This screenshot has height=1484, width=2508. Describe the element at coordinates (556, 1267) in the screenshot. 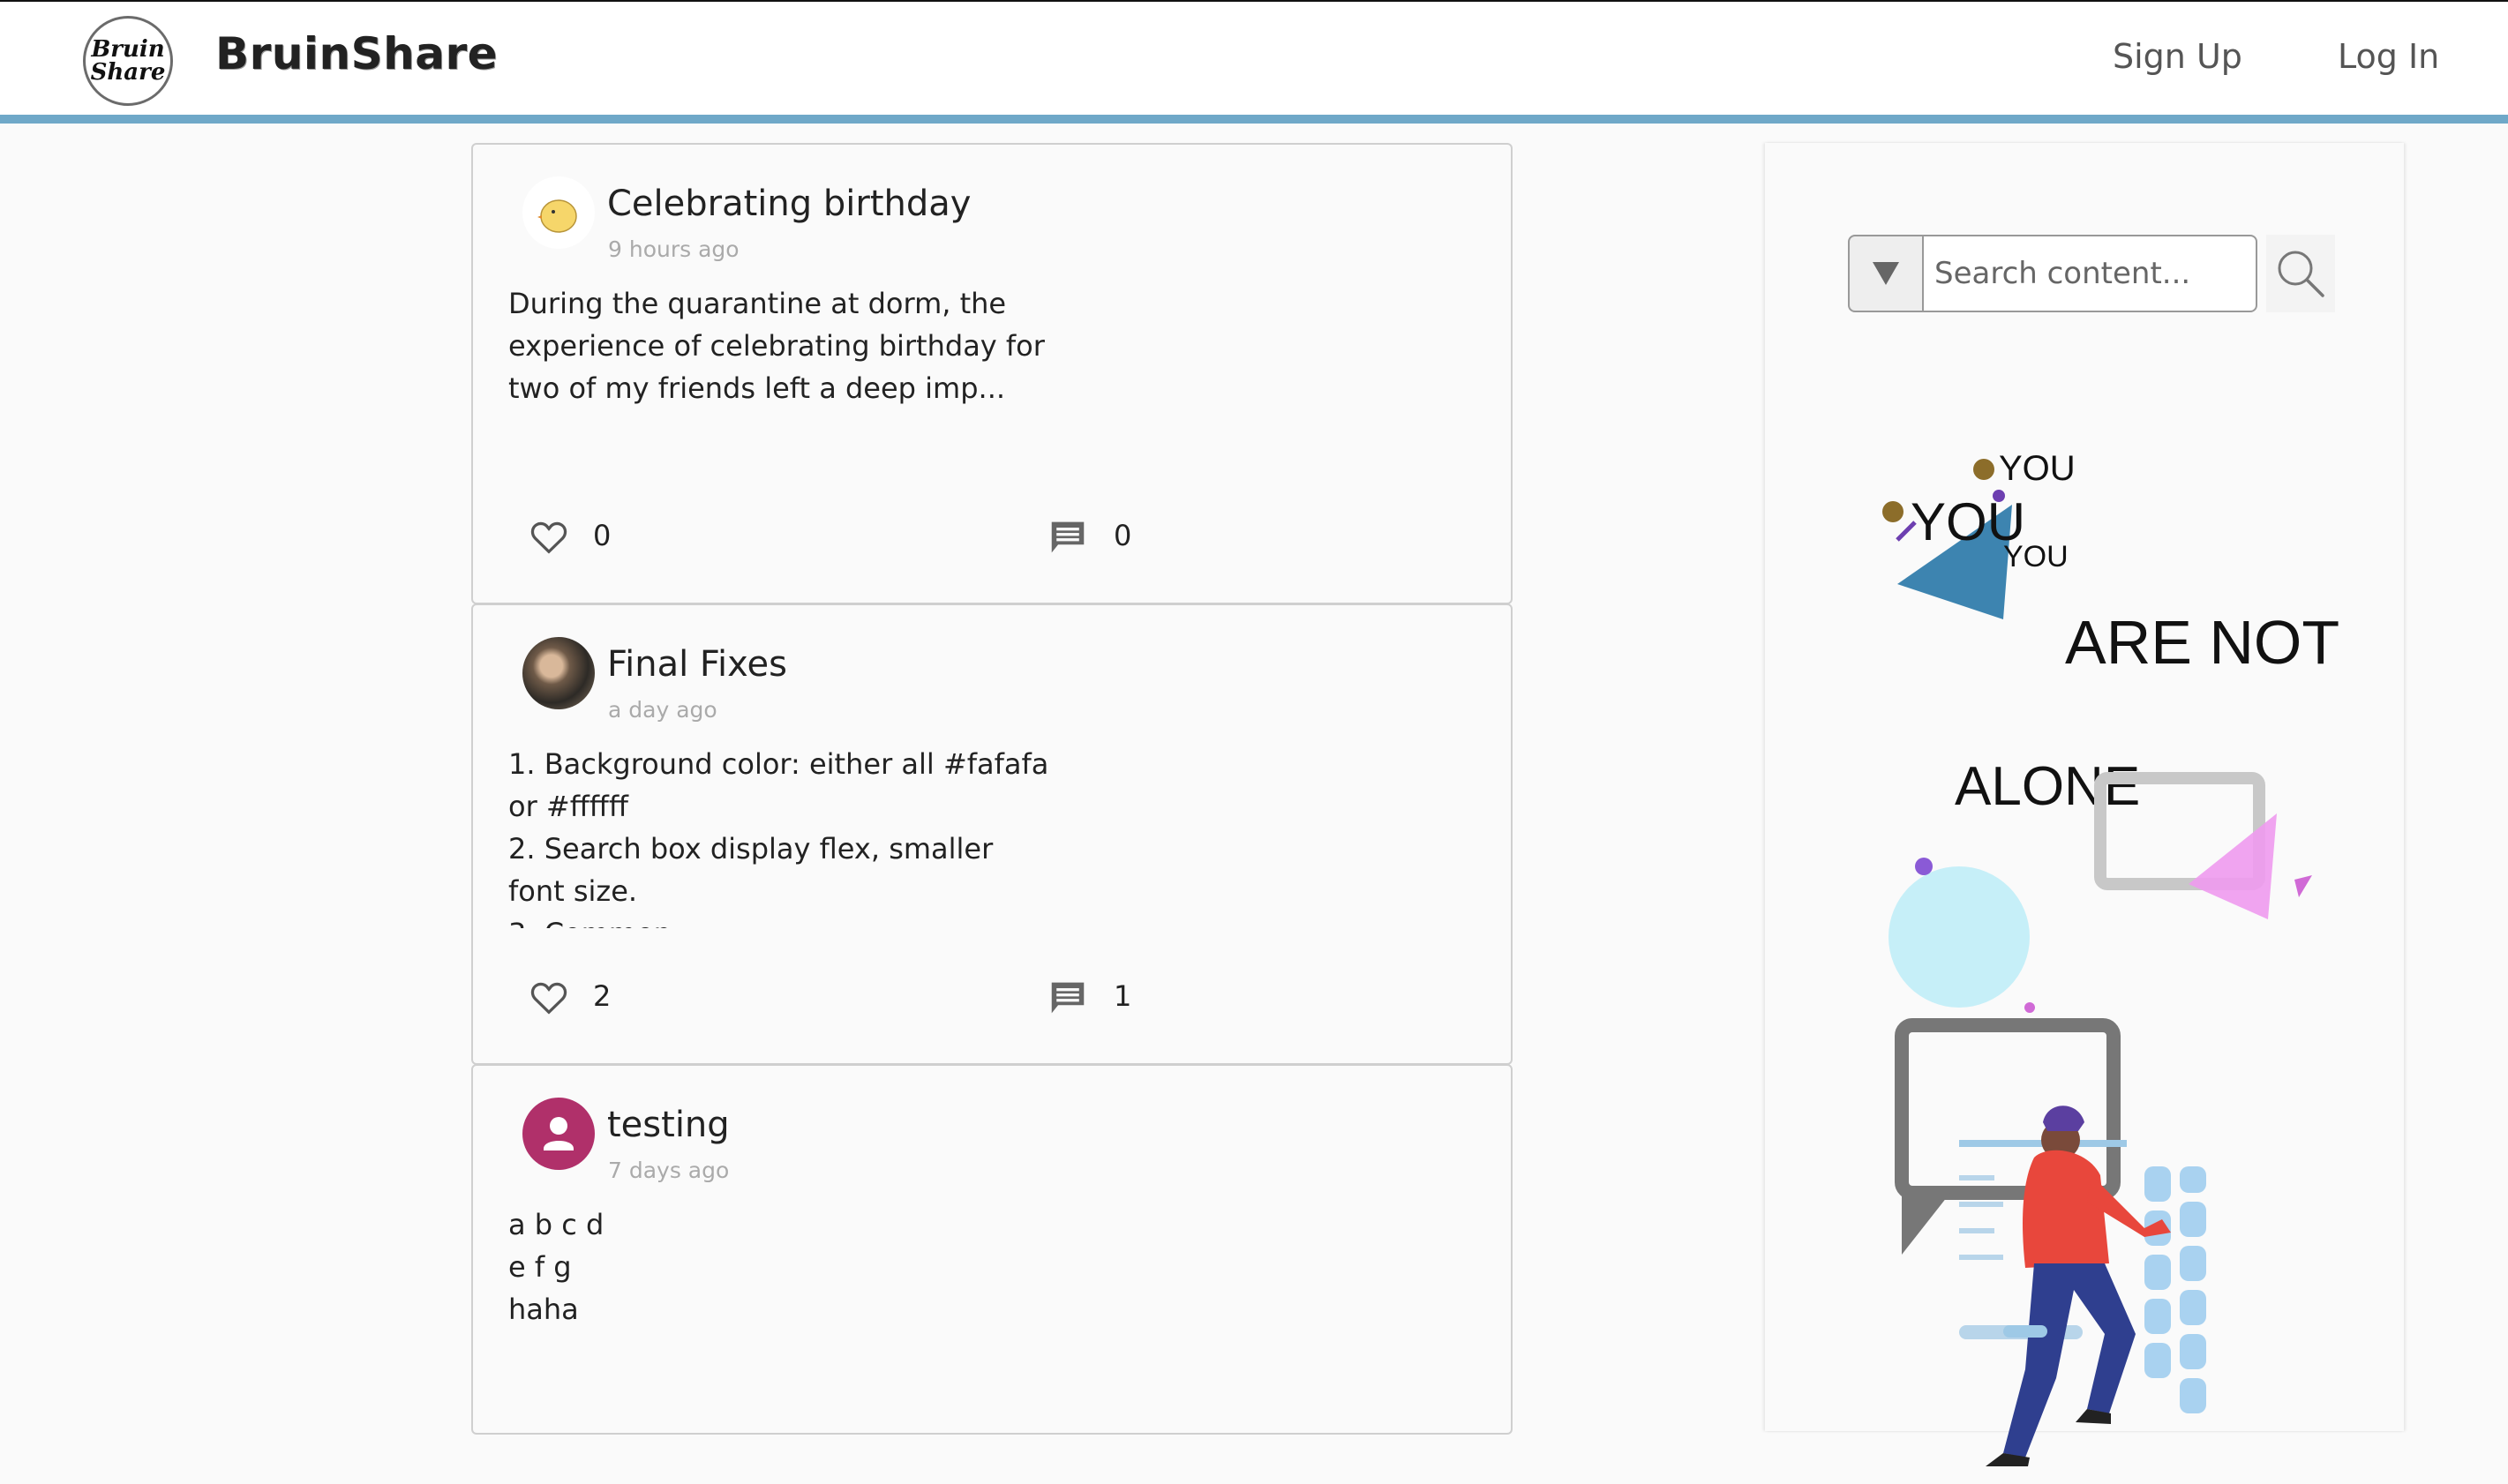

I see `post-excerpt: a b c d e f g haha` at that location.